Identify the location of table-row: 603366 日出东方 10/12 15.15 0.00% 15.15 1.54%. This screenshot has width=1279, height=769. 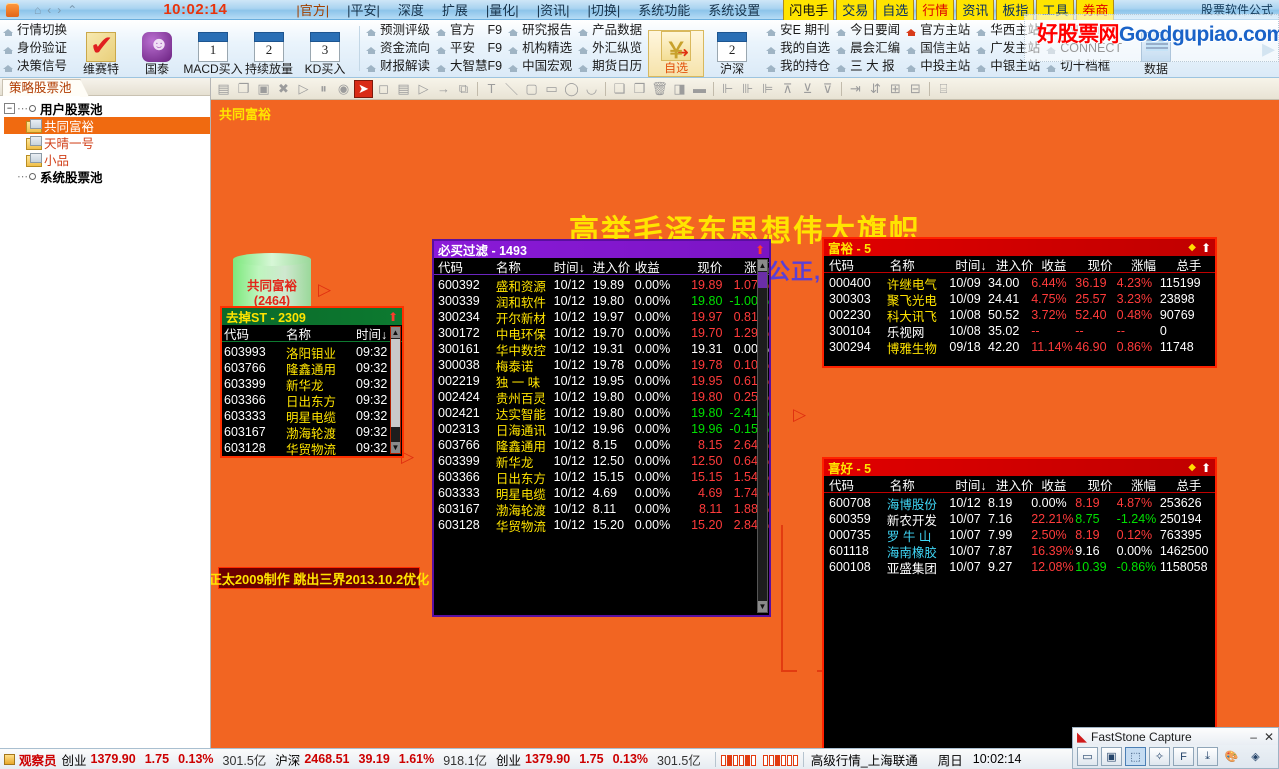
(603, 477).